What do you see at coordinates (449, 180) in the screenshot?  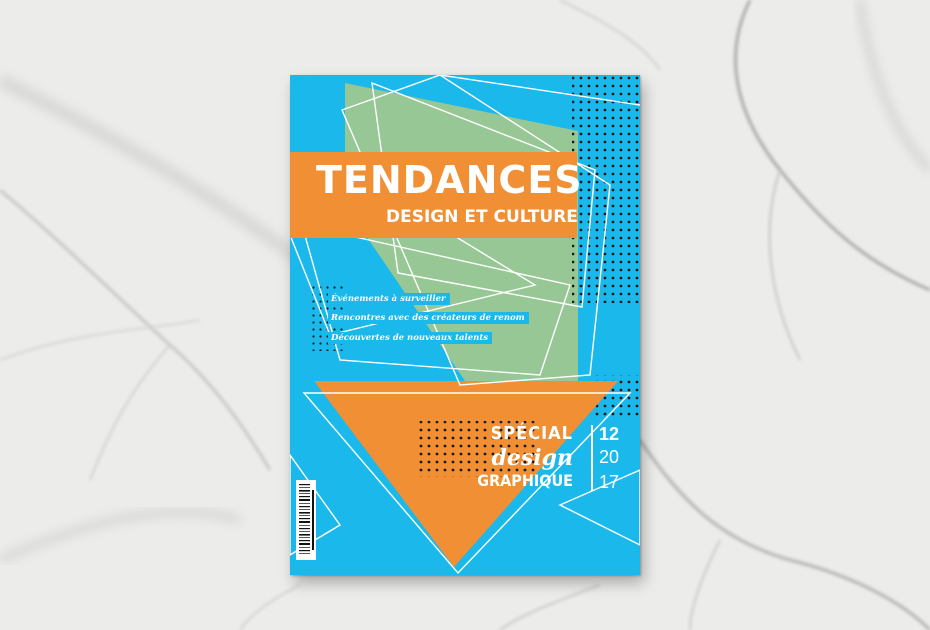 I see `magazine-title: TENDANCES` at bounding box center [449, 180].